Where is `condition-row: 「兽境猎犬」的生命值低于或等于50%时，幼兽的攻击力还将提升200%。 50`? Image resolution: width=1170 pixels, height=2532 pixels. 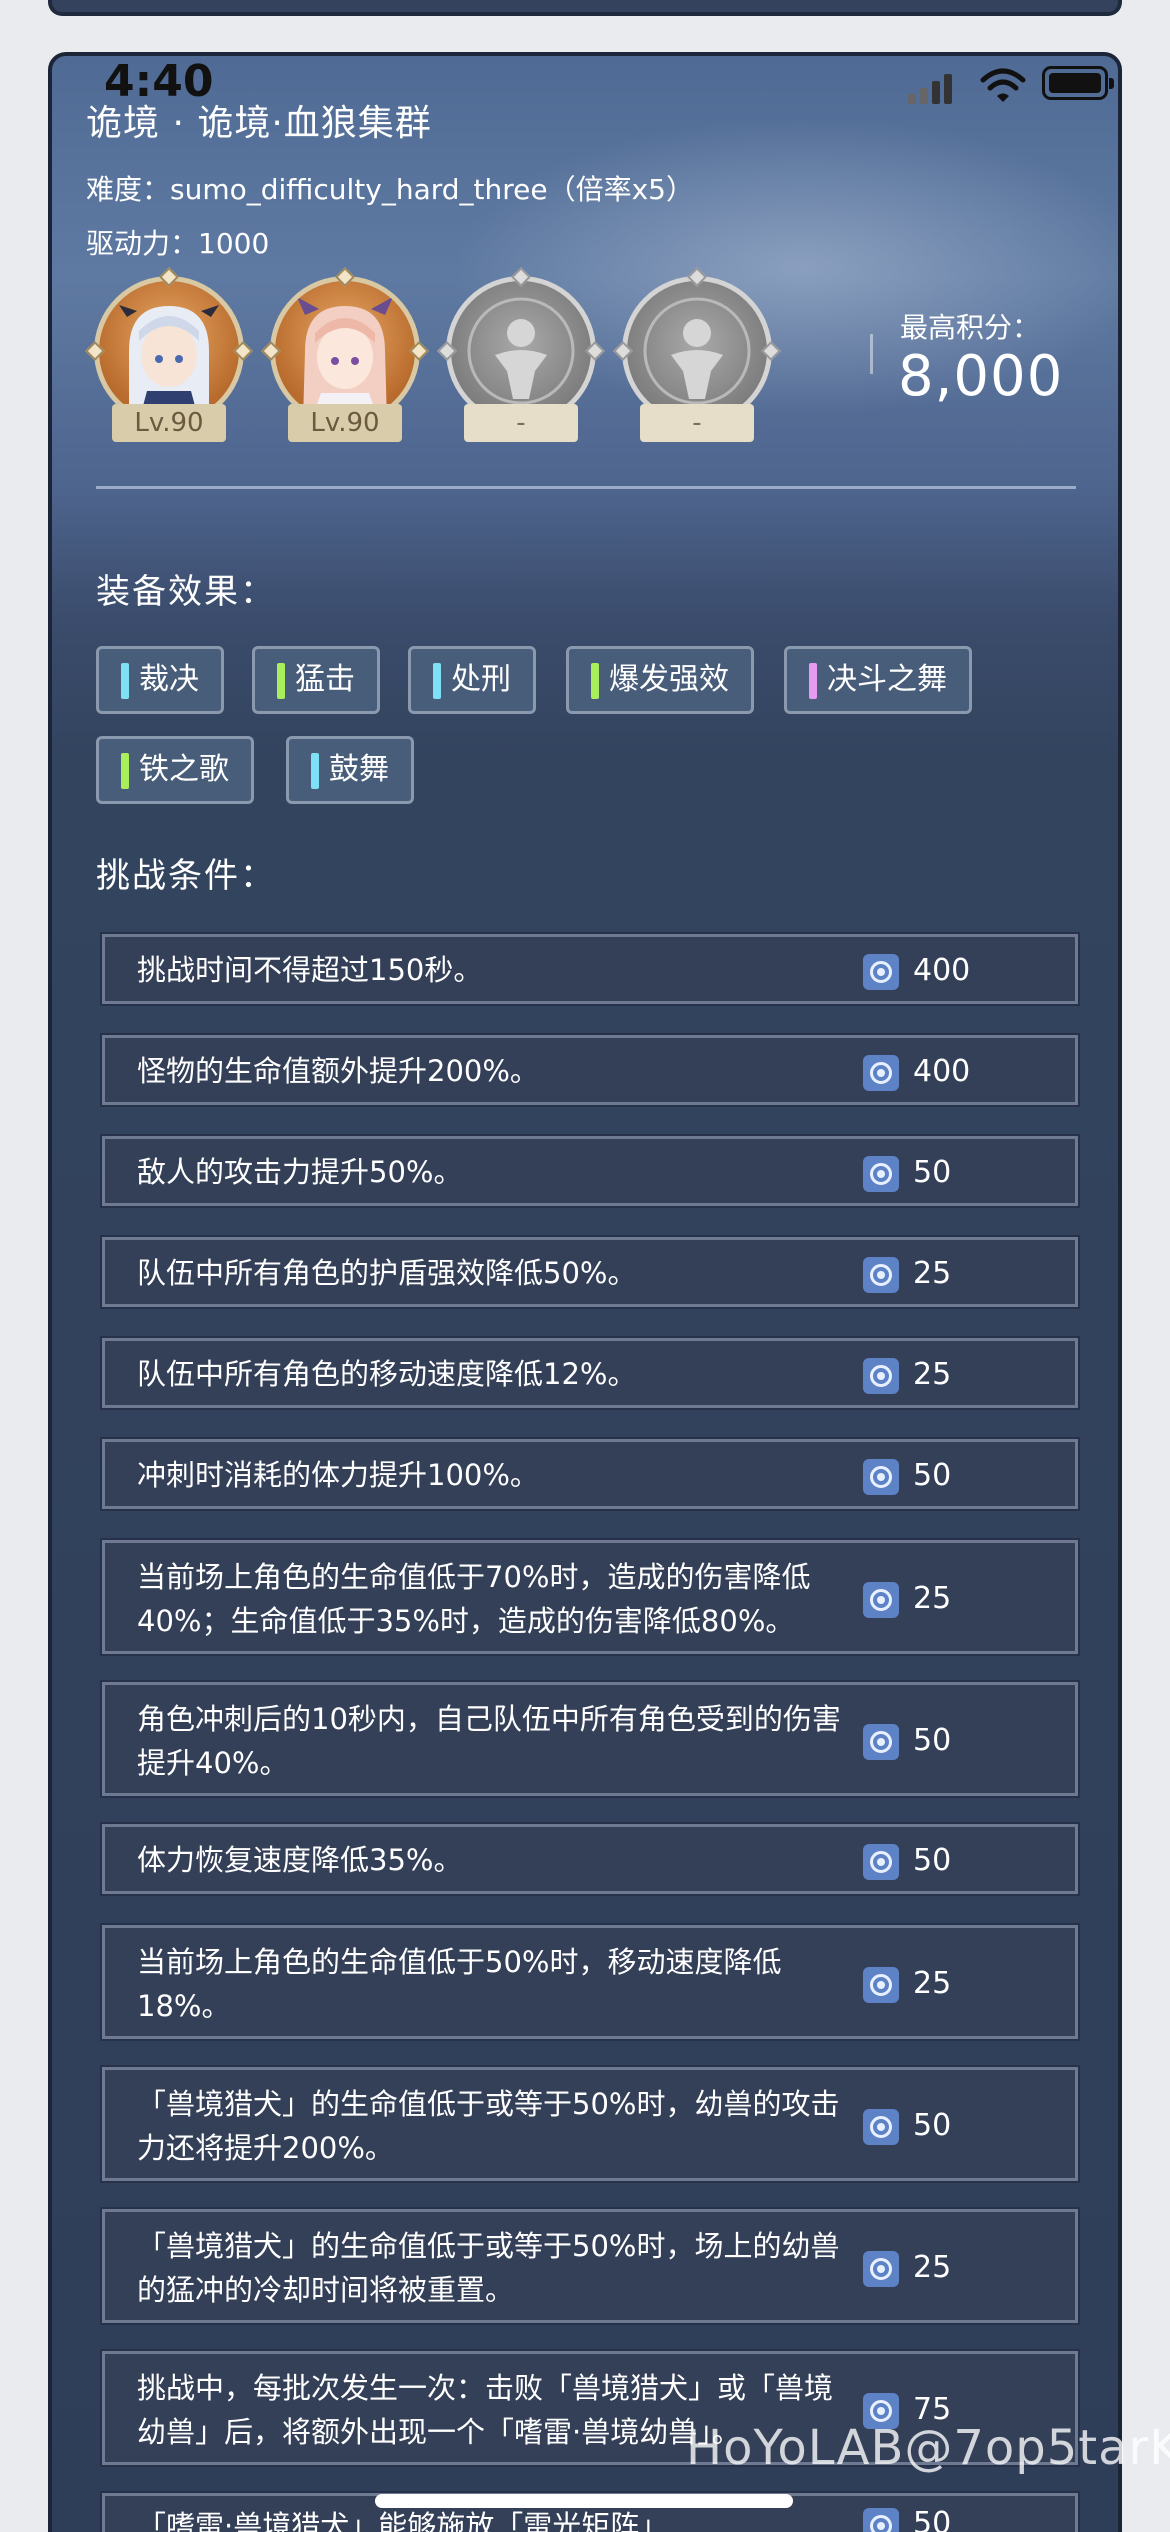
condition-row: 「兽境猎犬」的生命值低于或等于50%时，幼兽的攻击力还将提升200%。 50 is located at coordinates (590, 2124).